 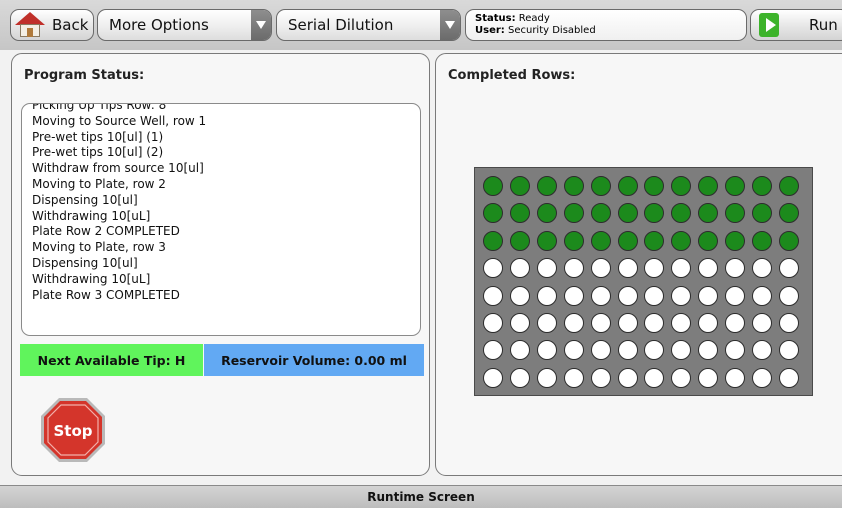 I want to click on program-status-title: Program Status:, so click(x=84, y=75).